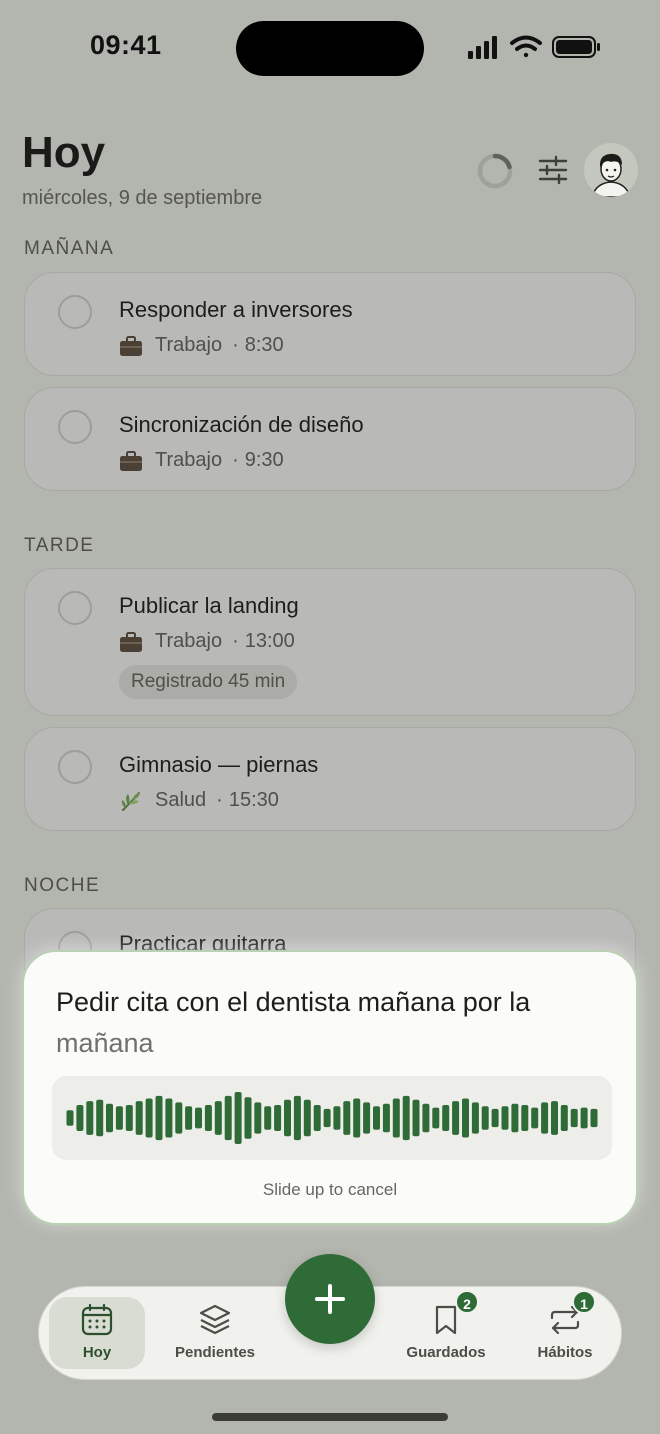  What do you see at coordinates (565, 1333) in the screenshot?
I see `tab-habits: Hábitos` at bounding box center [565, 1333].